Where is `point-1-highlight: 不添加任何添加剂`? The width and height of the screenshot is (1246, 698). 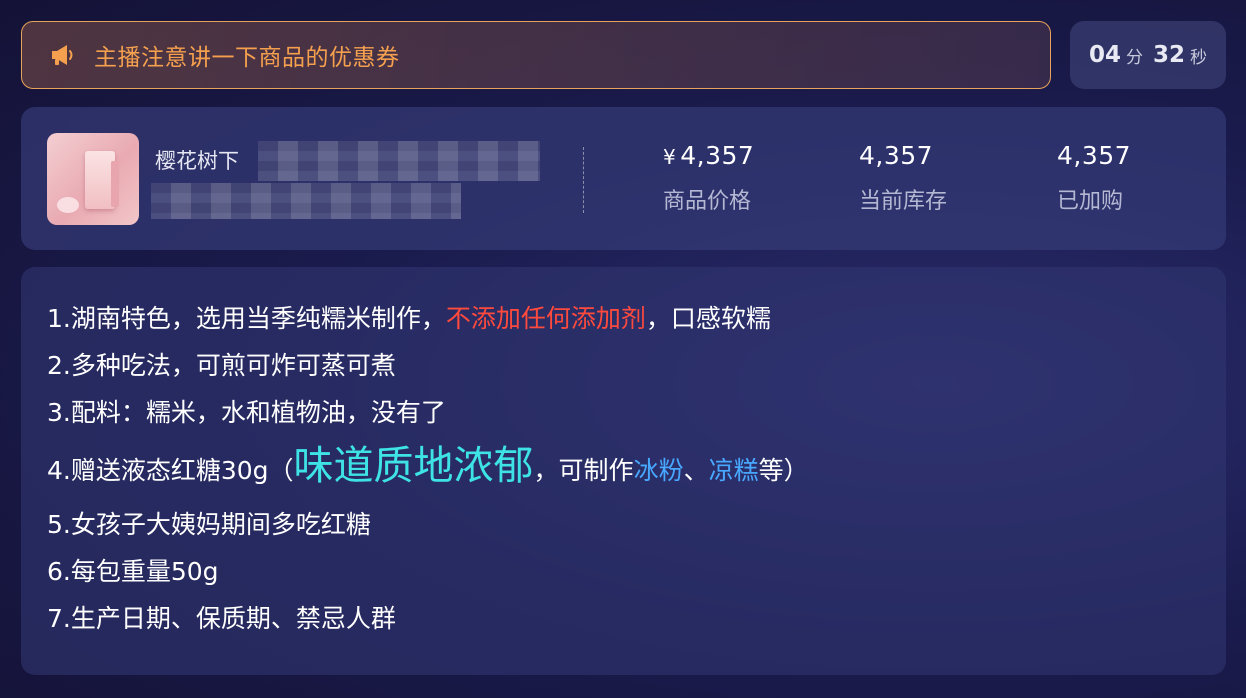 point-1-highlight: 不添加任何添加剂 is located at coordinates (545, 318).